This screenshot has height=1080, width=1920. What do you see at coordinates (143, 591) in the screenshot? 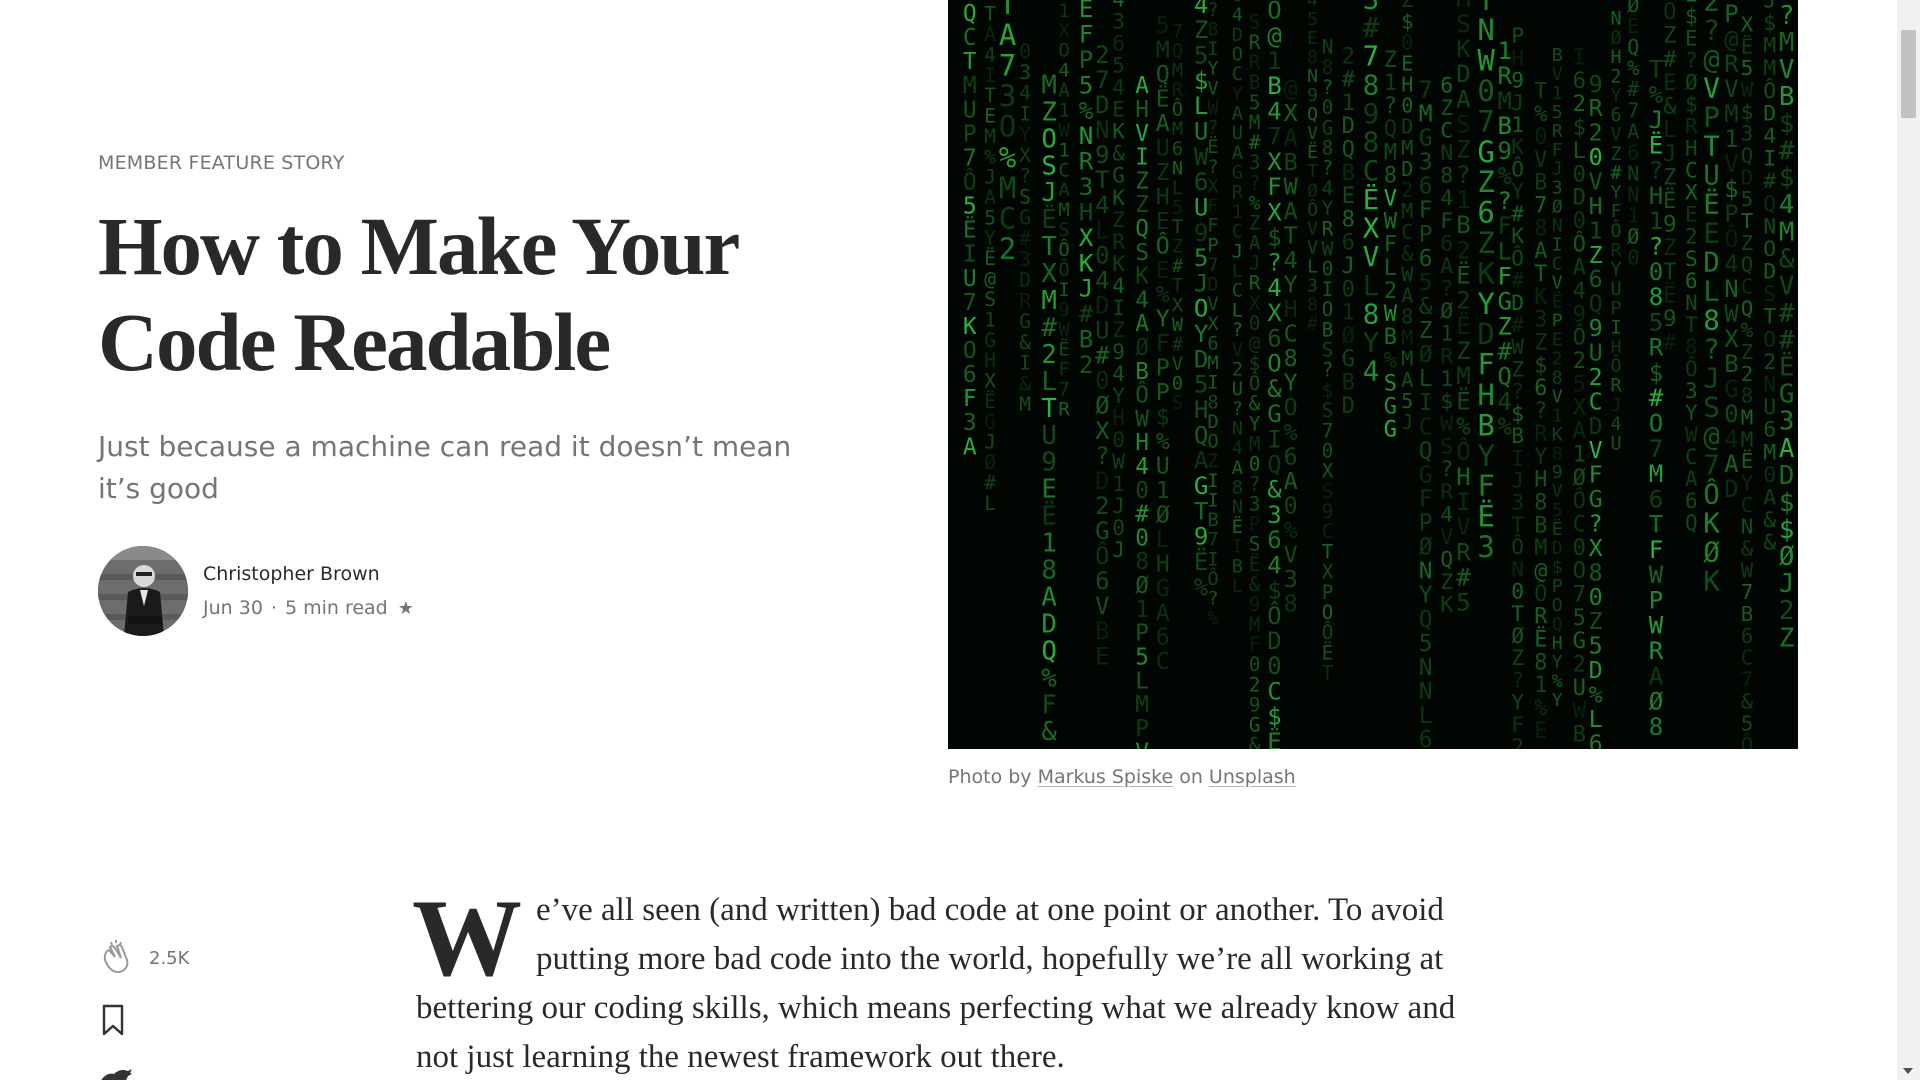
I see `avatar` at bounding box center [143, 591].